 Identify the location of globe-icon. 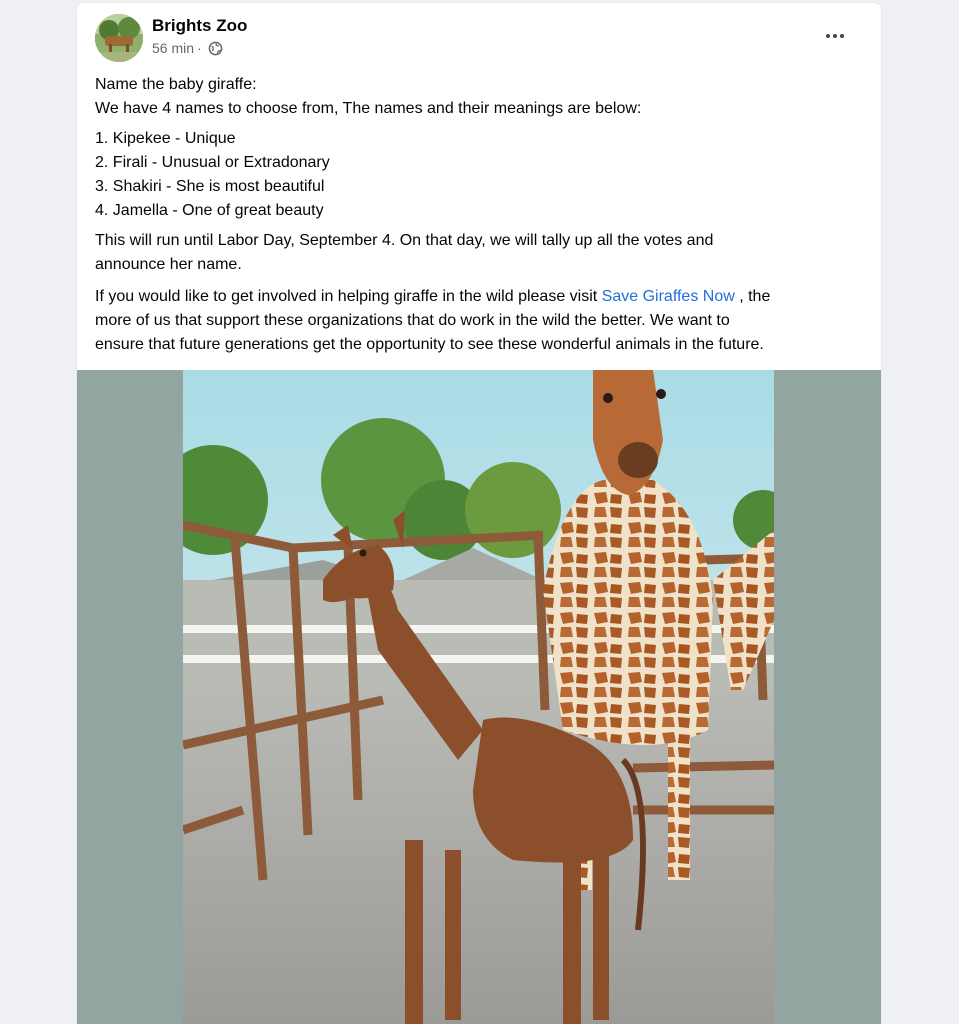
(215, 48).